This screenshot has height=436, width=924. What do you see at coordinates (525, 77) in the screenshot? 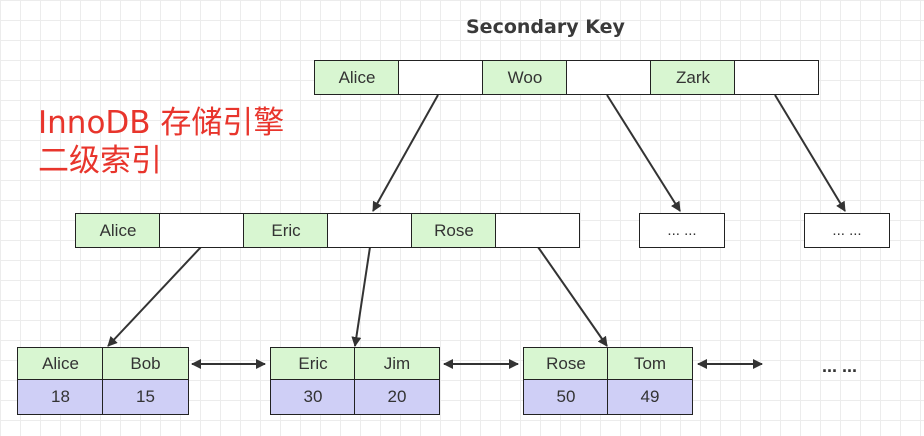
I see `root-key-cell: Woo` at bounding box center [525, 77].